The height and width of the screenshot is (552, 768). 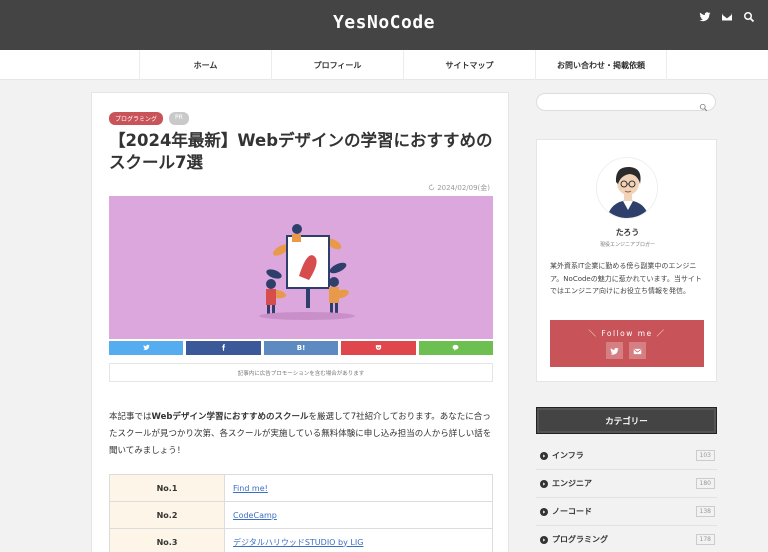 What do you see at coordinates (431, 188) in the screenshot?
I see `refresh-icon` at bounding box center [431, 188].